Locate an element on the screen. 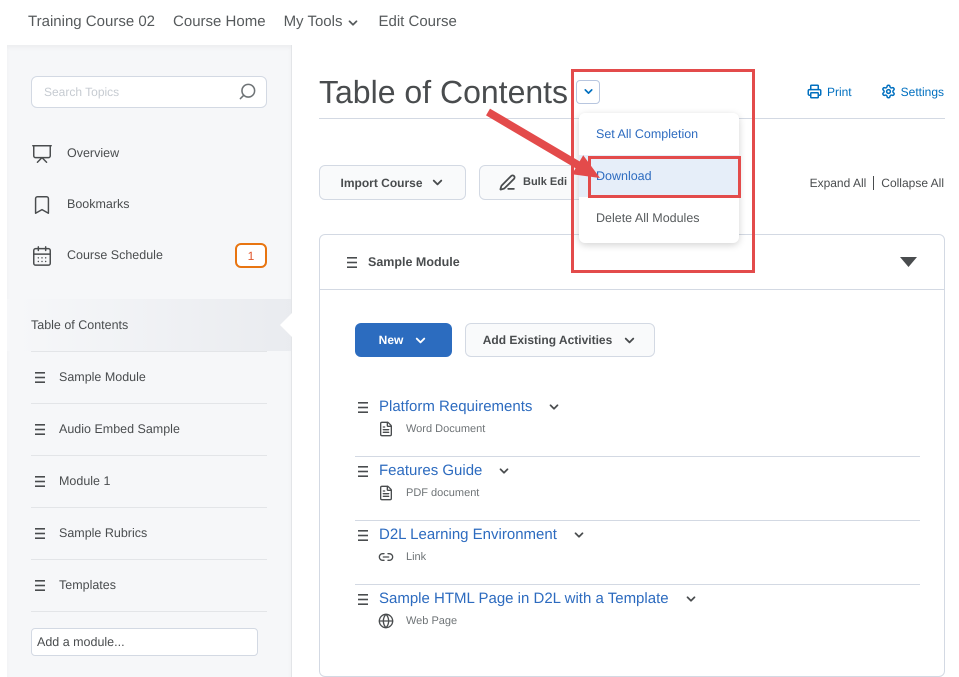 The image size is (959, 677). nav-link: Training Course 02 is located at coordinates (92, 22).